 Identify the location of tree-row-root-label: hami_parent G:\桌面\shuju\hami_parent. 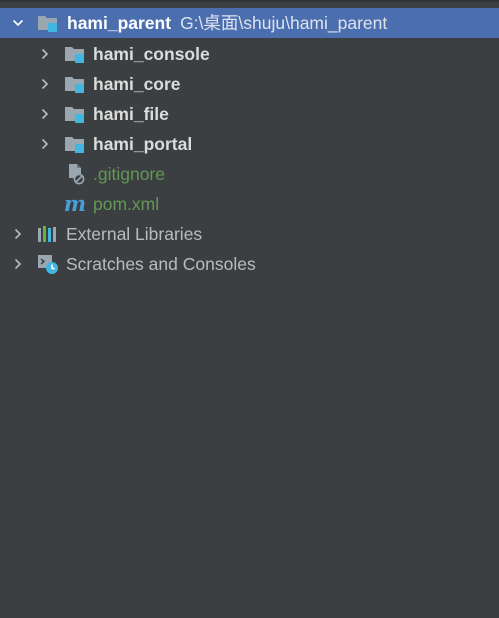
(227, 23).